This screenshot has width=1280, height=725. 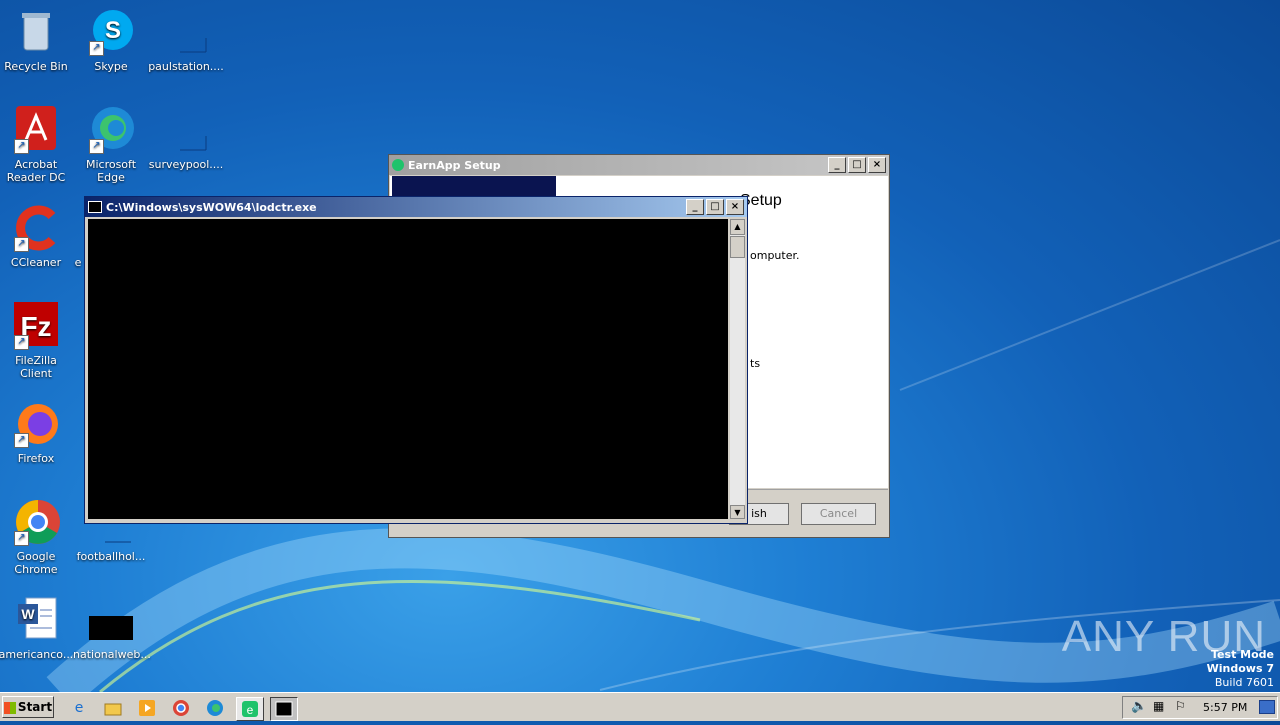 What do you see at coordinates (28, 614) in the screenshot?
I see `svg-text: W` at bounding box center [28, 614].